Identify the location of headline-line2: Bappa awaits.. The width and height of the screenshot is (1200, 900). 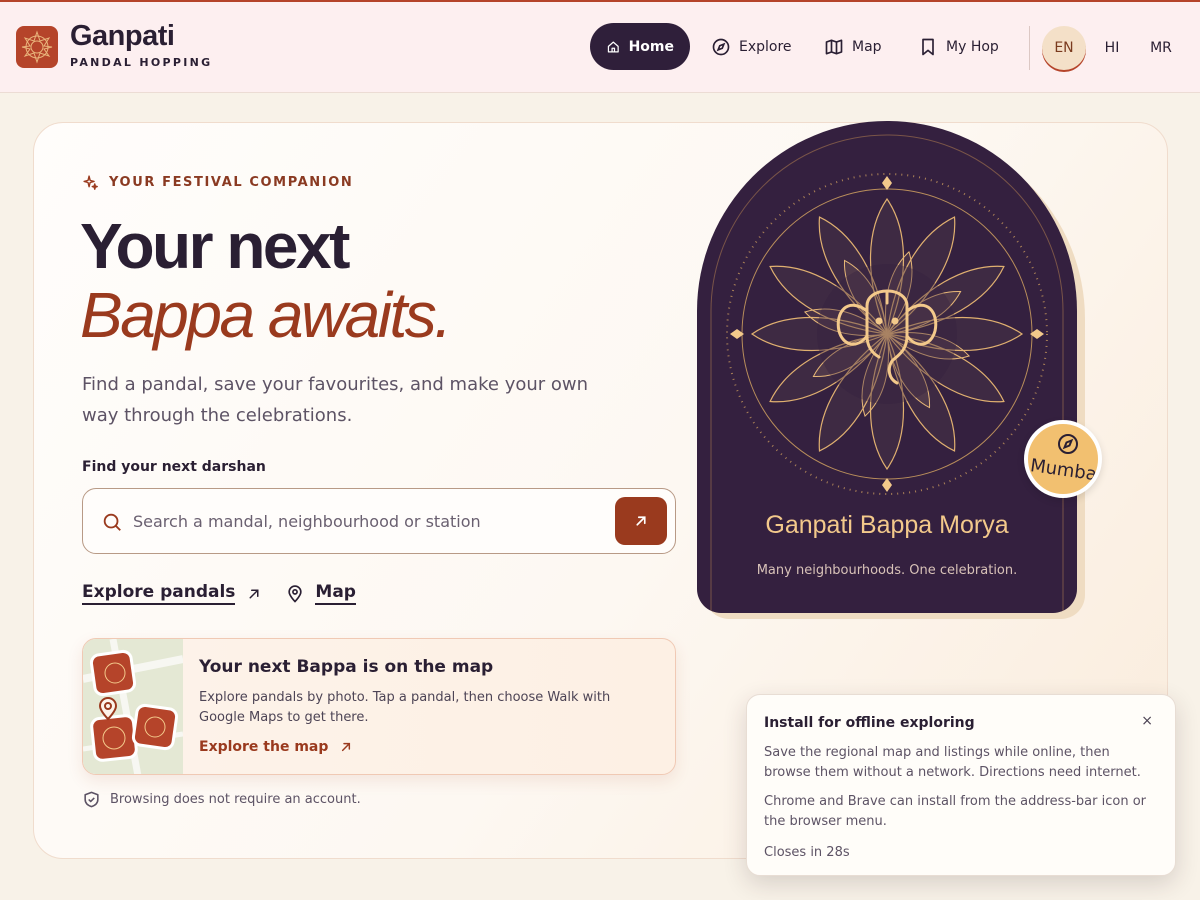
(266, 315).